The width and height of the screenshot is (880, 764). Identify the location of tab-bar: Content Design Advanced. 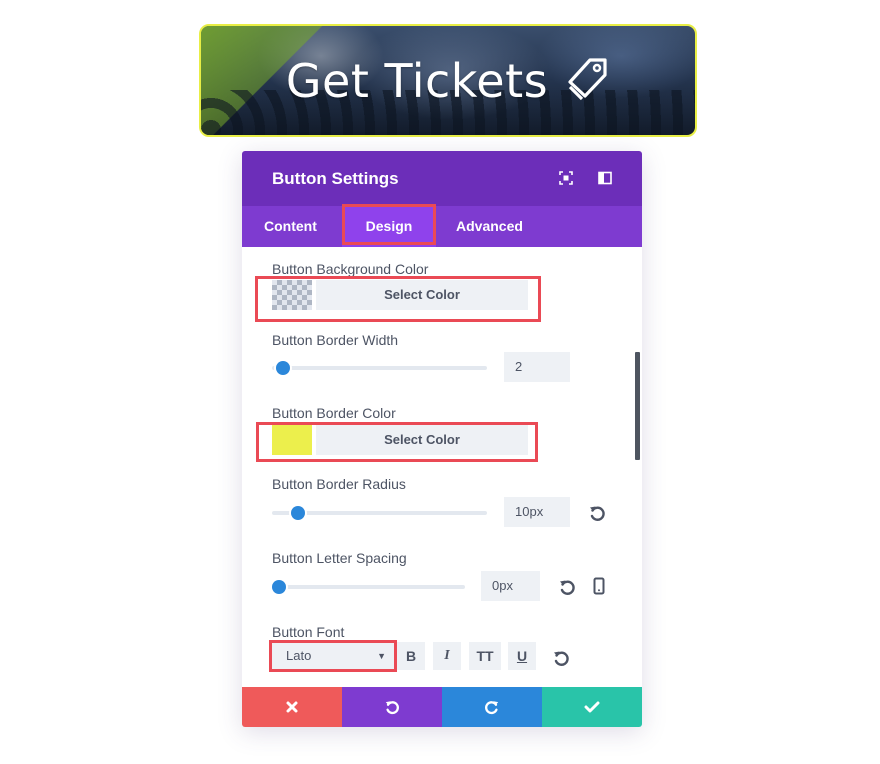
(442, 225).